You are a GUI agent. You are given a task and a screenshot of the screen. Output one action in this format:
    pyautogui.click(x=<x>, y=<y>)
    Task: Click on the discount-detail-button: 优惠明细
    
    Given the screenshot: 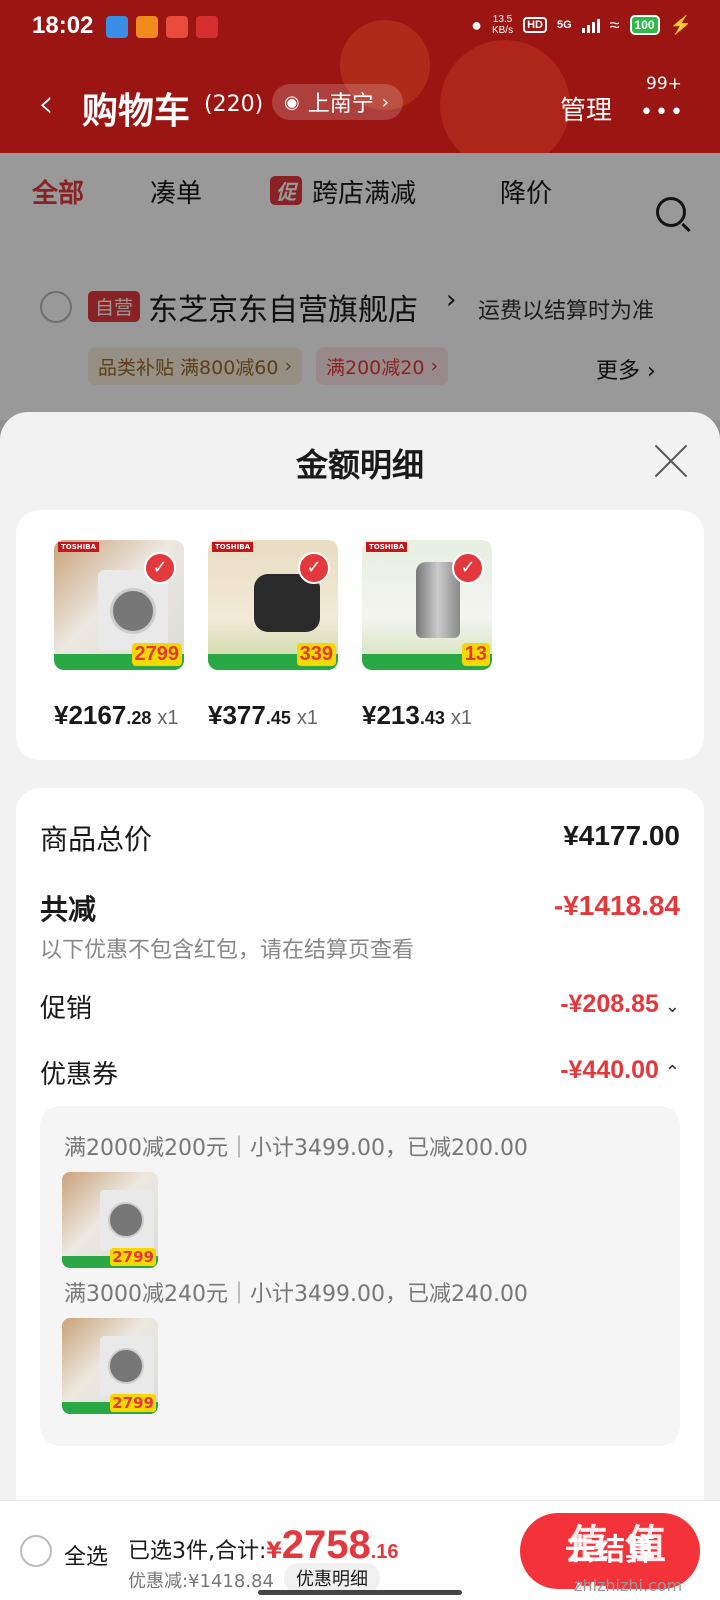 What is the action you would take?
    pyautogui.click(x=332, y=1578)
    